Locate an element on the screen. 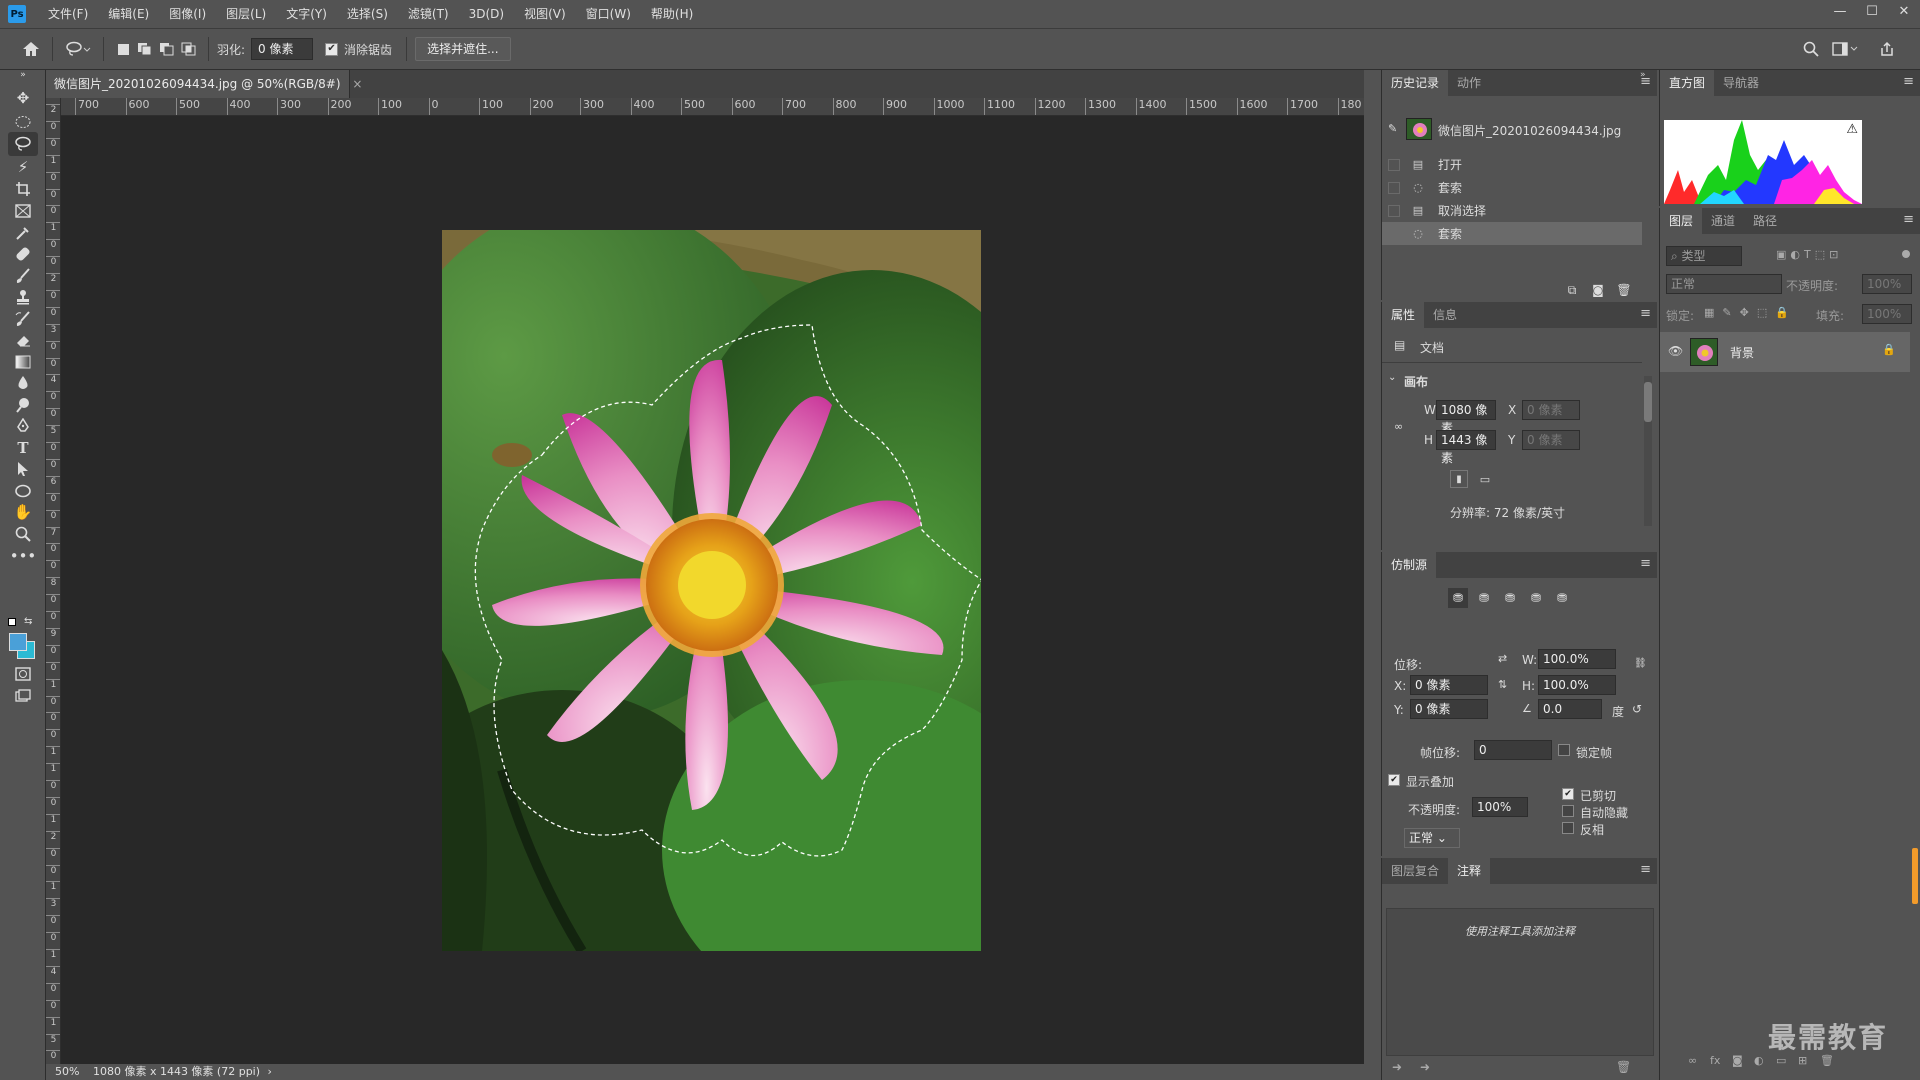 This screenshot has height=1080, width=1920. move-tool-icon: ✥ is located at coordinates (23, 98).